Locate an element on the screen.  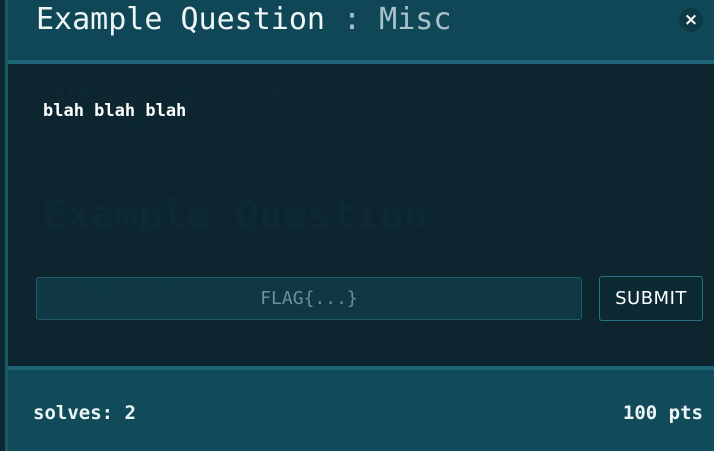
submit-button: SUBMIT is located at coordinates (651, 298).